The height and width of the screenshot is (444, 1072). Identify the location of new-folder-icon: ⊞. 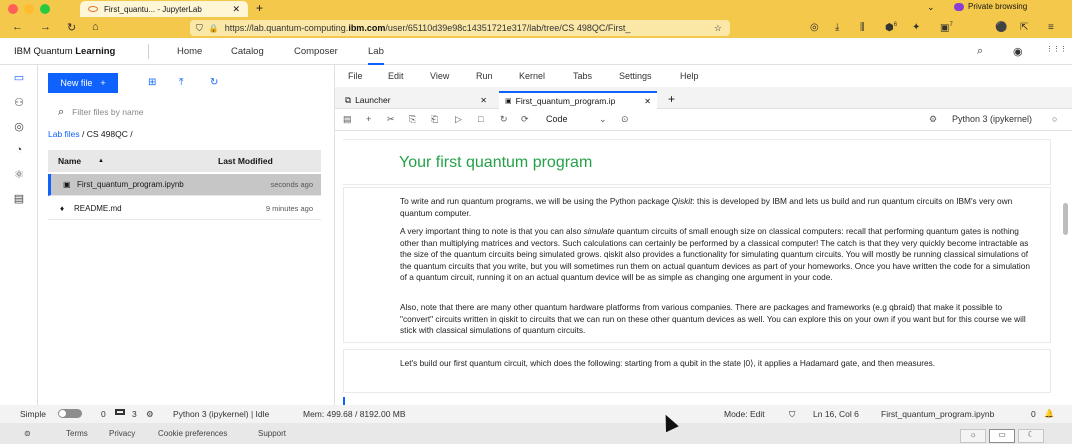
(152, 82).